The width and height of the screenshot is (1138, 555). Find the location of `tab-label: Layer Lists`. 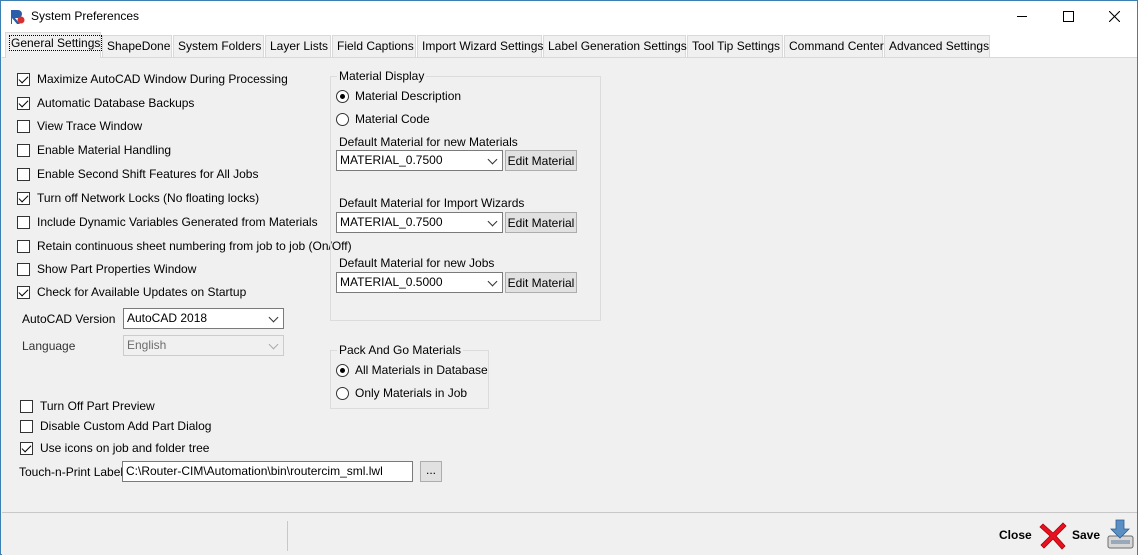

tab-label: Layer Lists is located at coordinates (299, 46).